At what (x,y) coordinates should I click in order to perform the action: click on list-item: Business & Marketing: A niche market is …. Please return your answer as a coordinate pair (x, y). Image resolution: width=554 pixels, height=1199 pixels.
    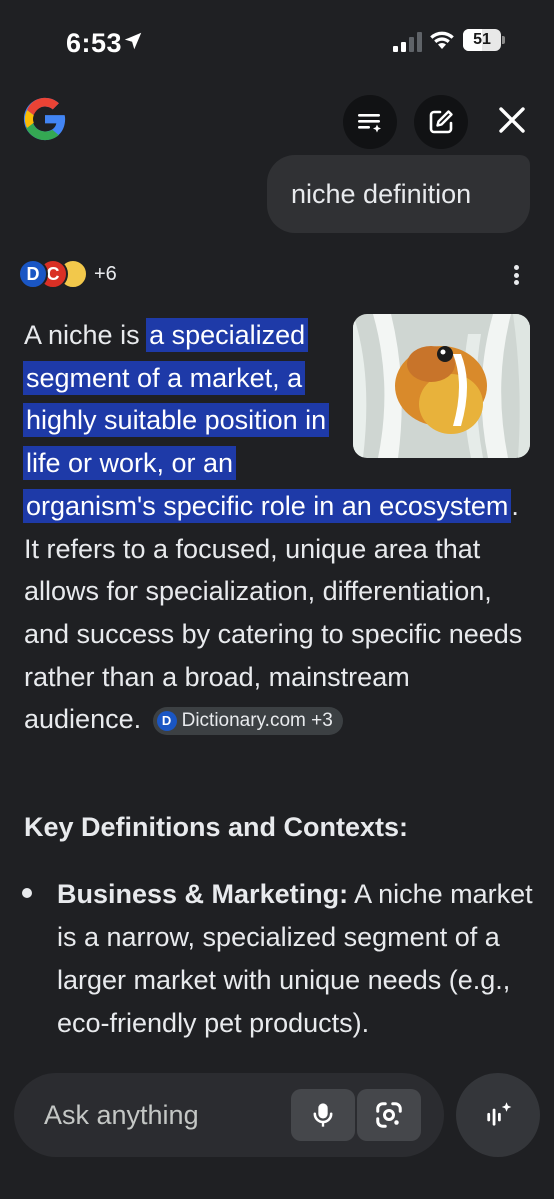
    Looking at the image, I should click on (295, 963).